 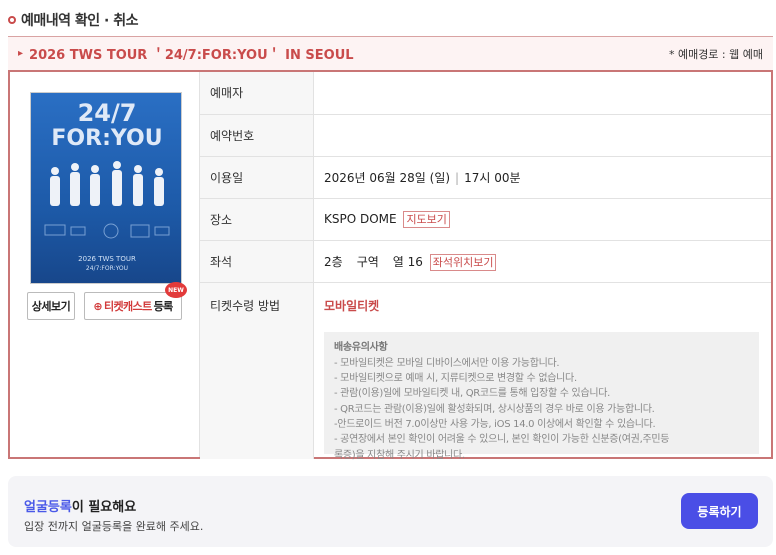 What do you see at coordinates (176, 290) in the screenshot?
I see `new-badge: NEW` at bounding box center [176, 290].